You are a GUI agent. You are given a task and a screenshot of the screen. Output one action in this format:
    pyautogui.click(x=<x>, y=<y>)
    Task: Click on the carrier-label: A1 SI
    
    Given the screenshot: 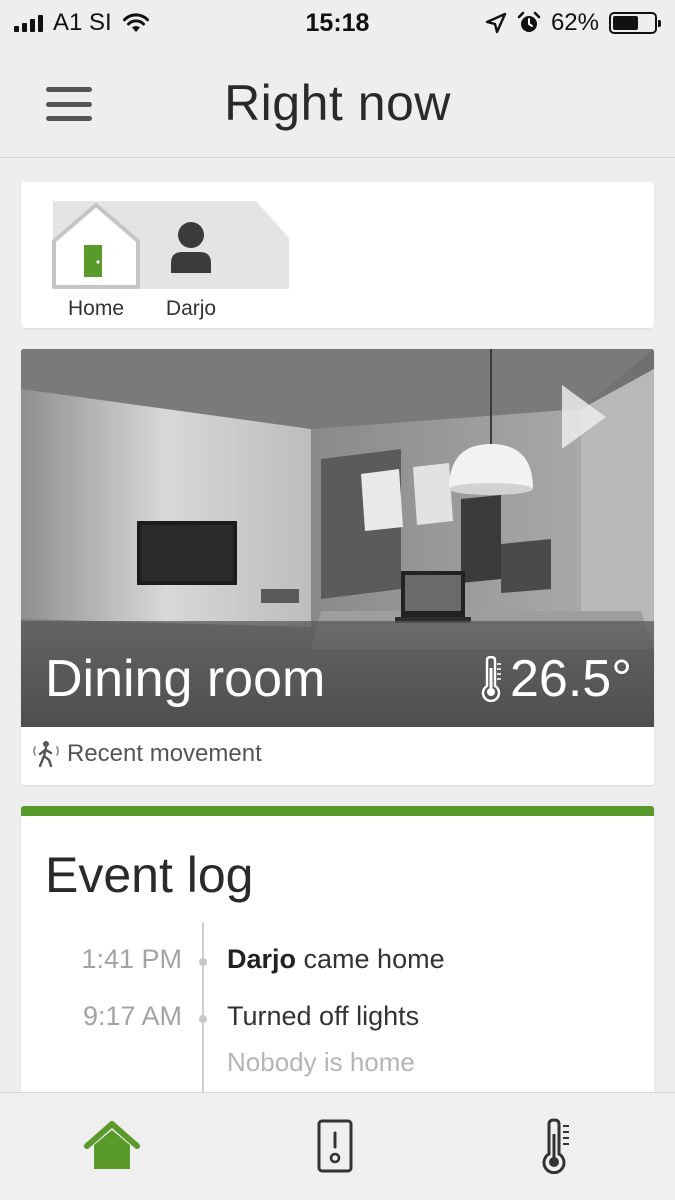 What is the action you would take?
    pyautogui.click(x=82, y=22)
    